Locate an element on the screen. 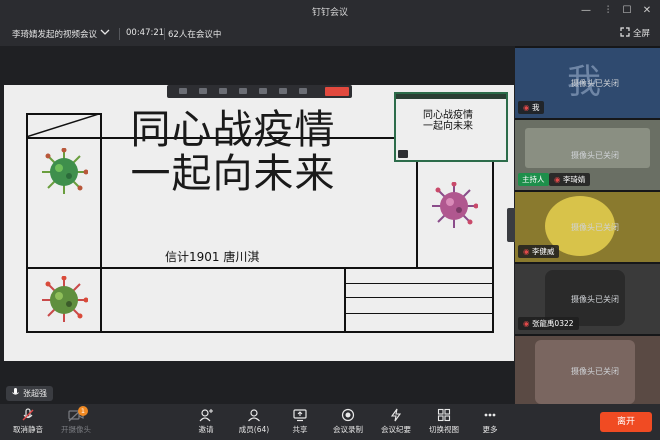  share-label: 共享 is located at coordinates (300, 429).